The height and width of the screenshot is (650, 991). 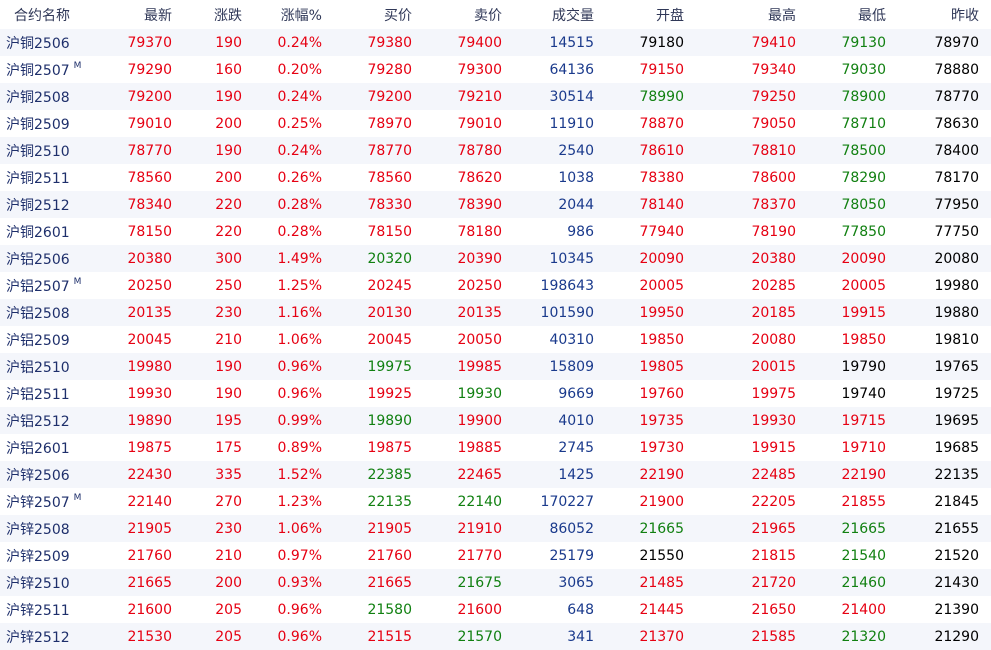 What do you see at coordinates (50, 69) in the screenshot?
I see `contract-name-cell: 沪铜2507 M` at bounding box center [50, 69].